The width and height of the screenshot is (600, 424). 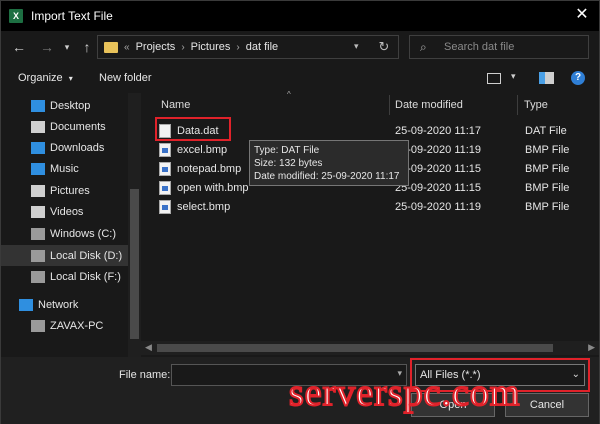 I want to click on address-bar: « Projects › Pictures › dat file ▾ ↻, so click(x=248, y=47).